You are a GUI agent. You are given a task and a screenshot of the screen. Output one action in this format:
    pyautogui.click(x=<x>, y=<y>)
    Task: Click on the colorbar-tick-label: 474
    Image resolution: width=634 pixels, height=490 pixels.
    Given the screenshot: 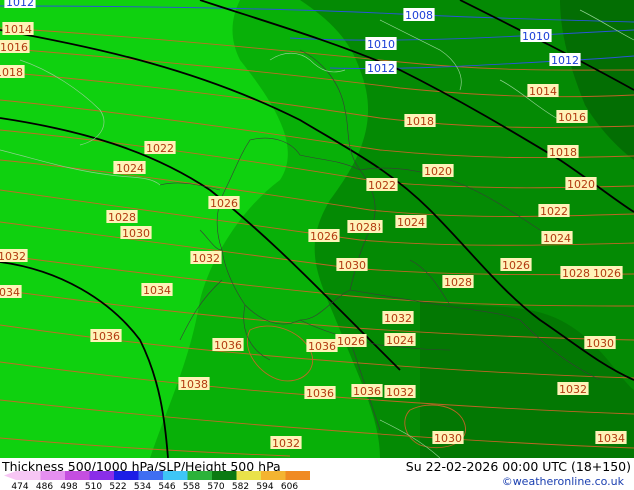 What is the action you would take?
    pyautogui.click(x=19, y=486)
    